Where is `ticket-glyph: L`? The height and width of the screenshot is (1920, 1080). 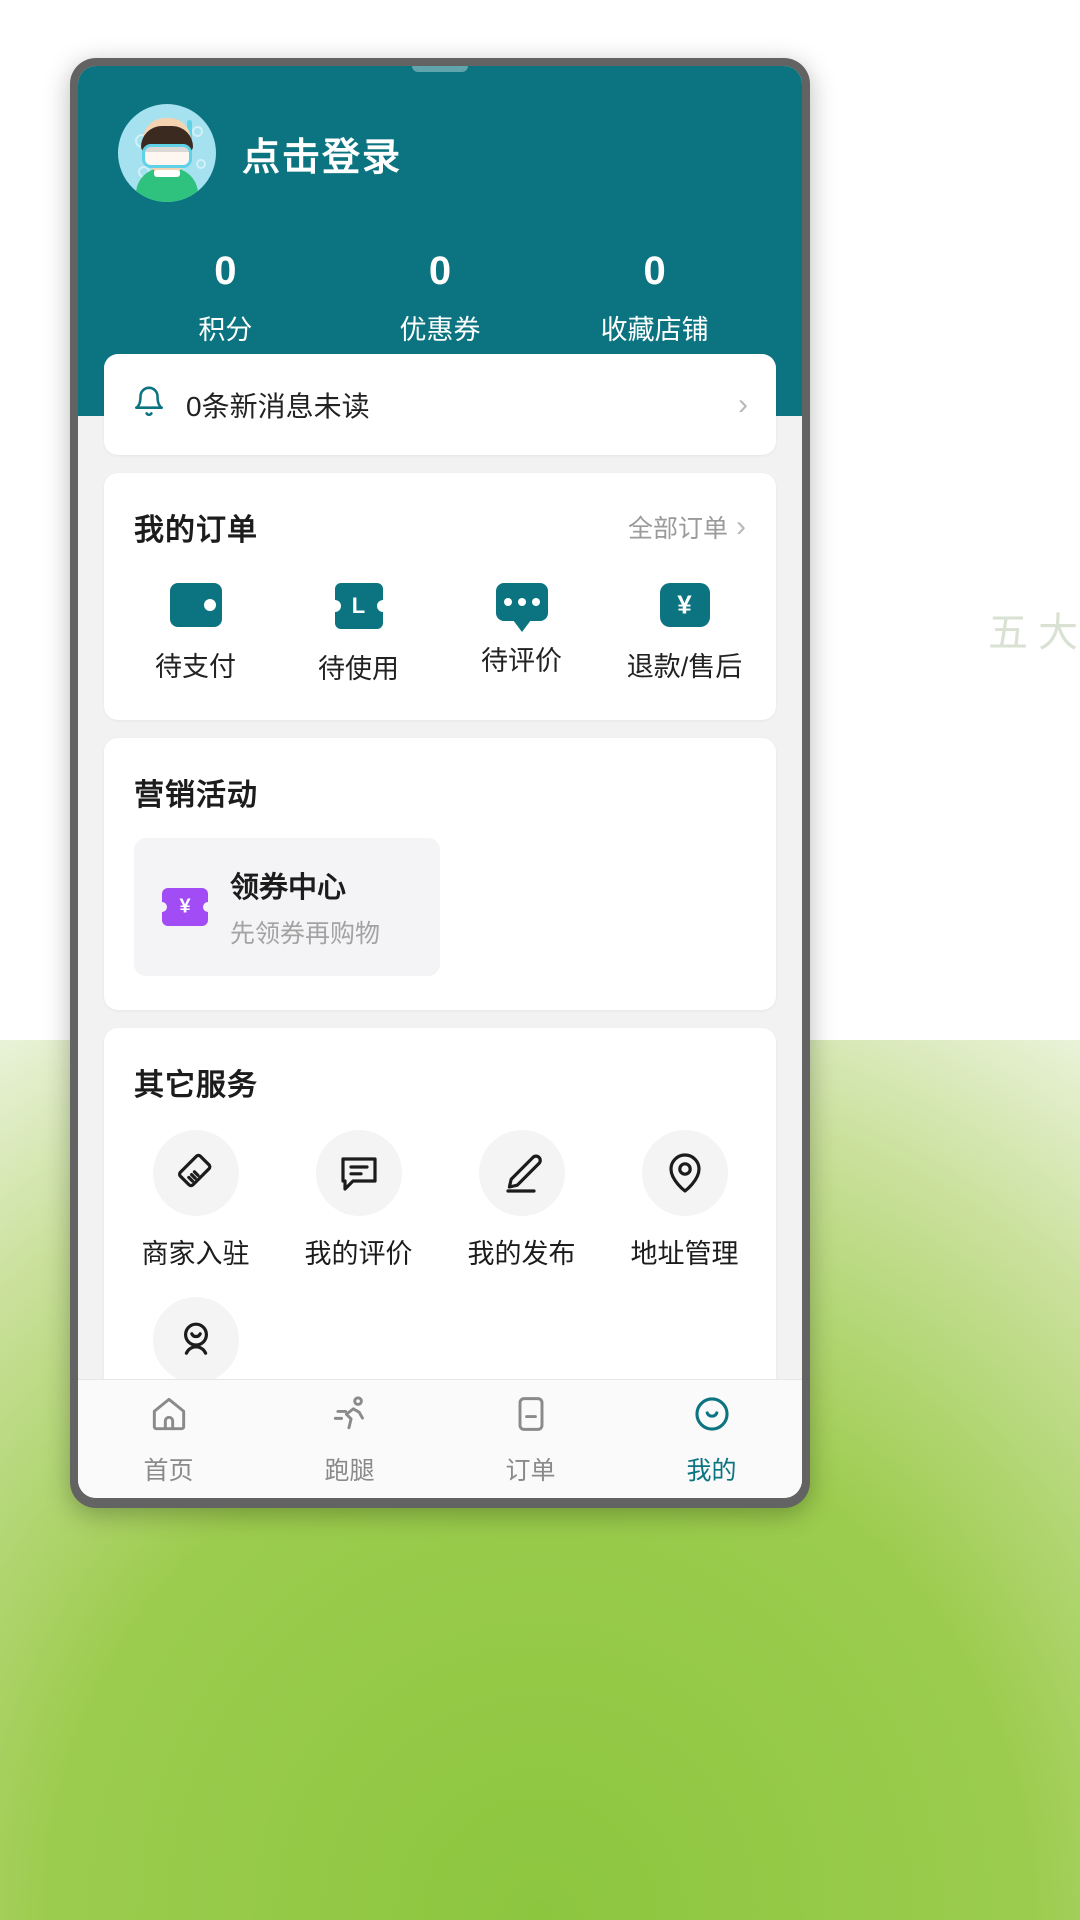
ticket-glyph: L is located at coordinates (358, 605).